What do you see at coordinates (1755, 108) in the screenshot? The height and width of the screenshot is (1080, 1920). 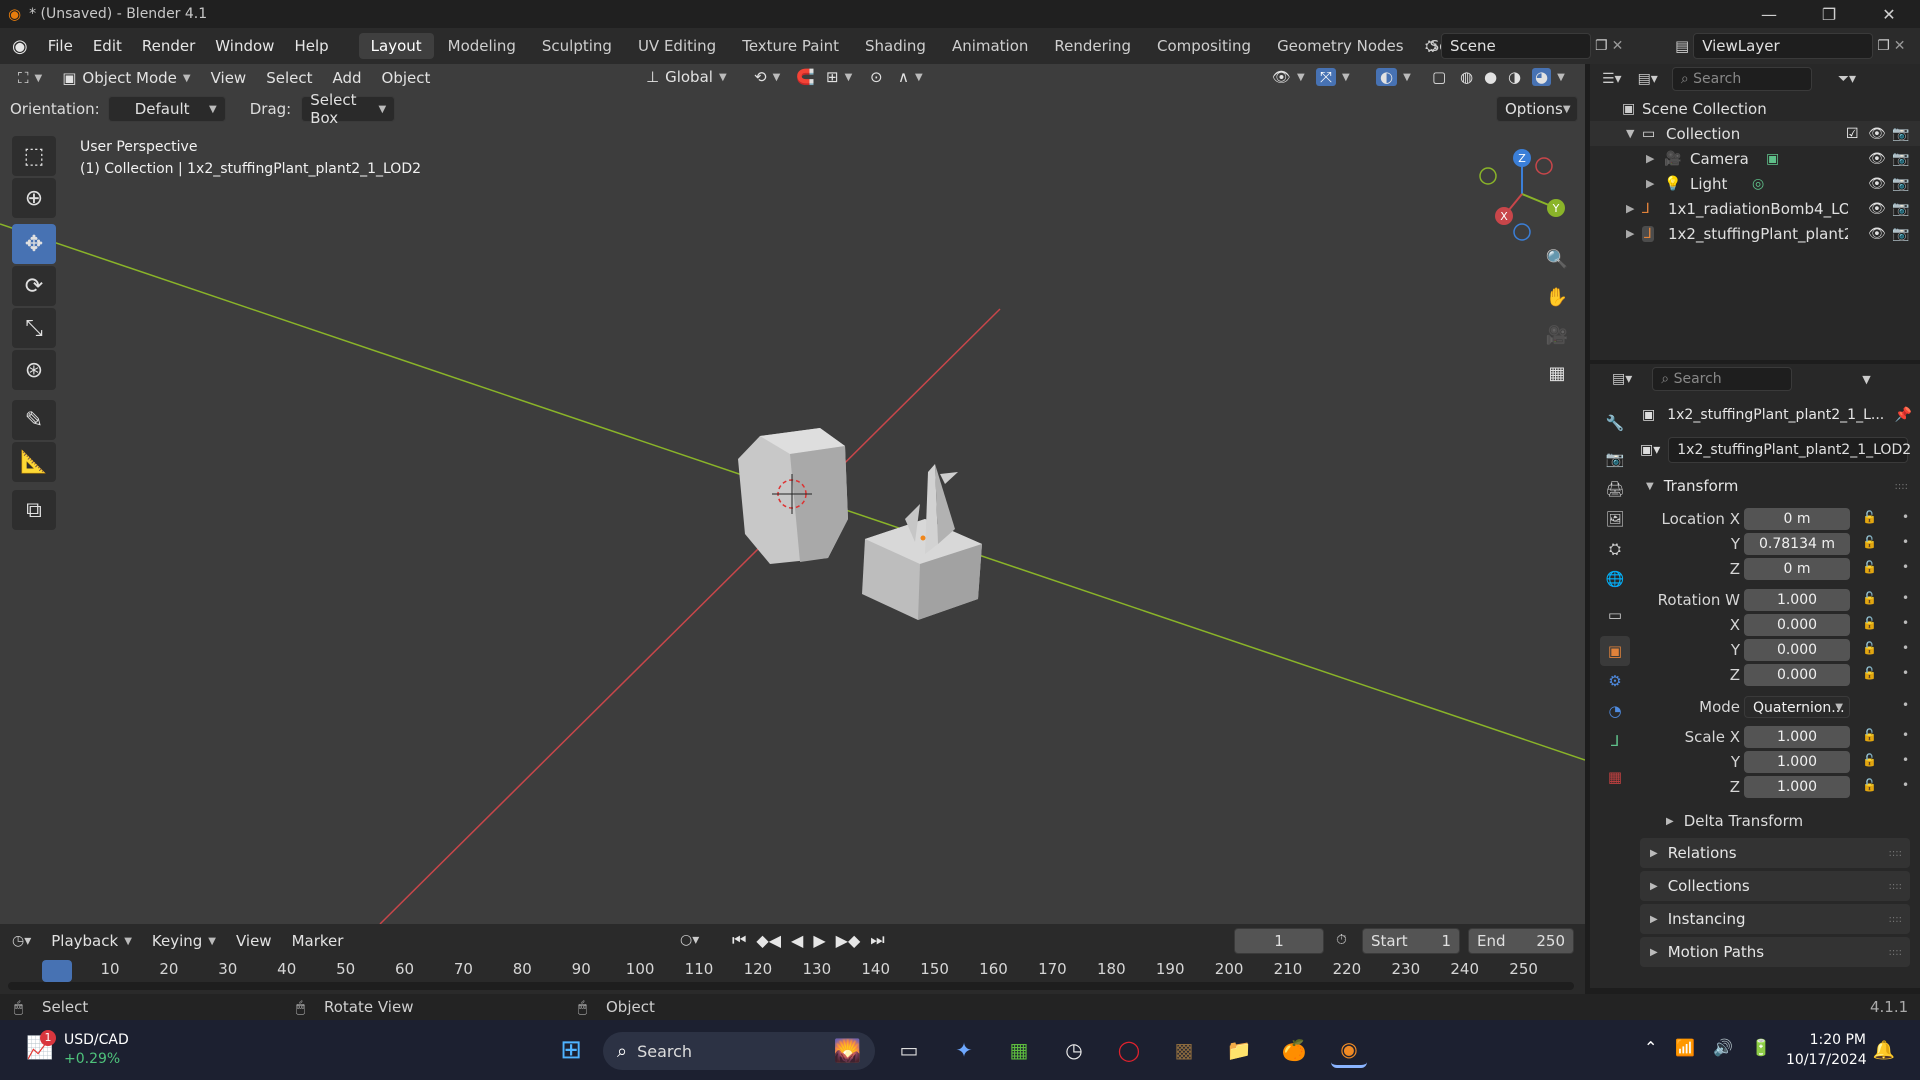 I see `outliner-item-scene-collection: ▣ Scene Collection` at bounding box center [1755, 108].